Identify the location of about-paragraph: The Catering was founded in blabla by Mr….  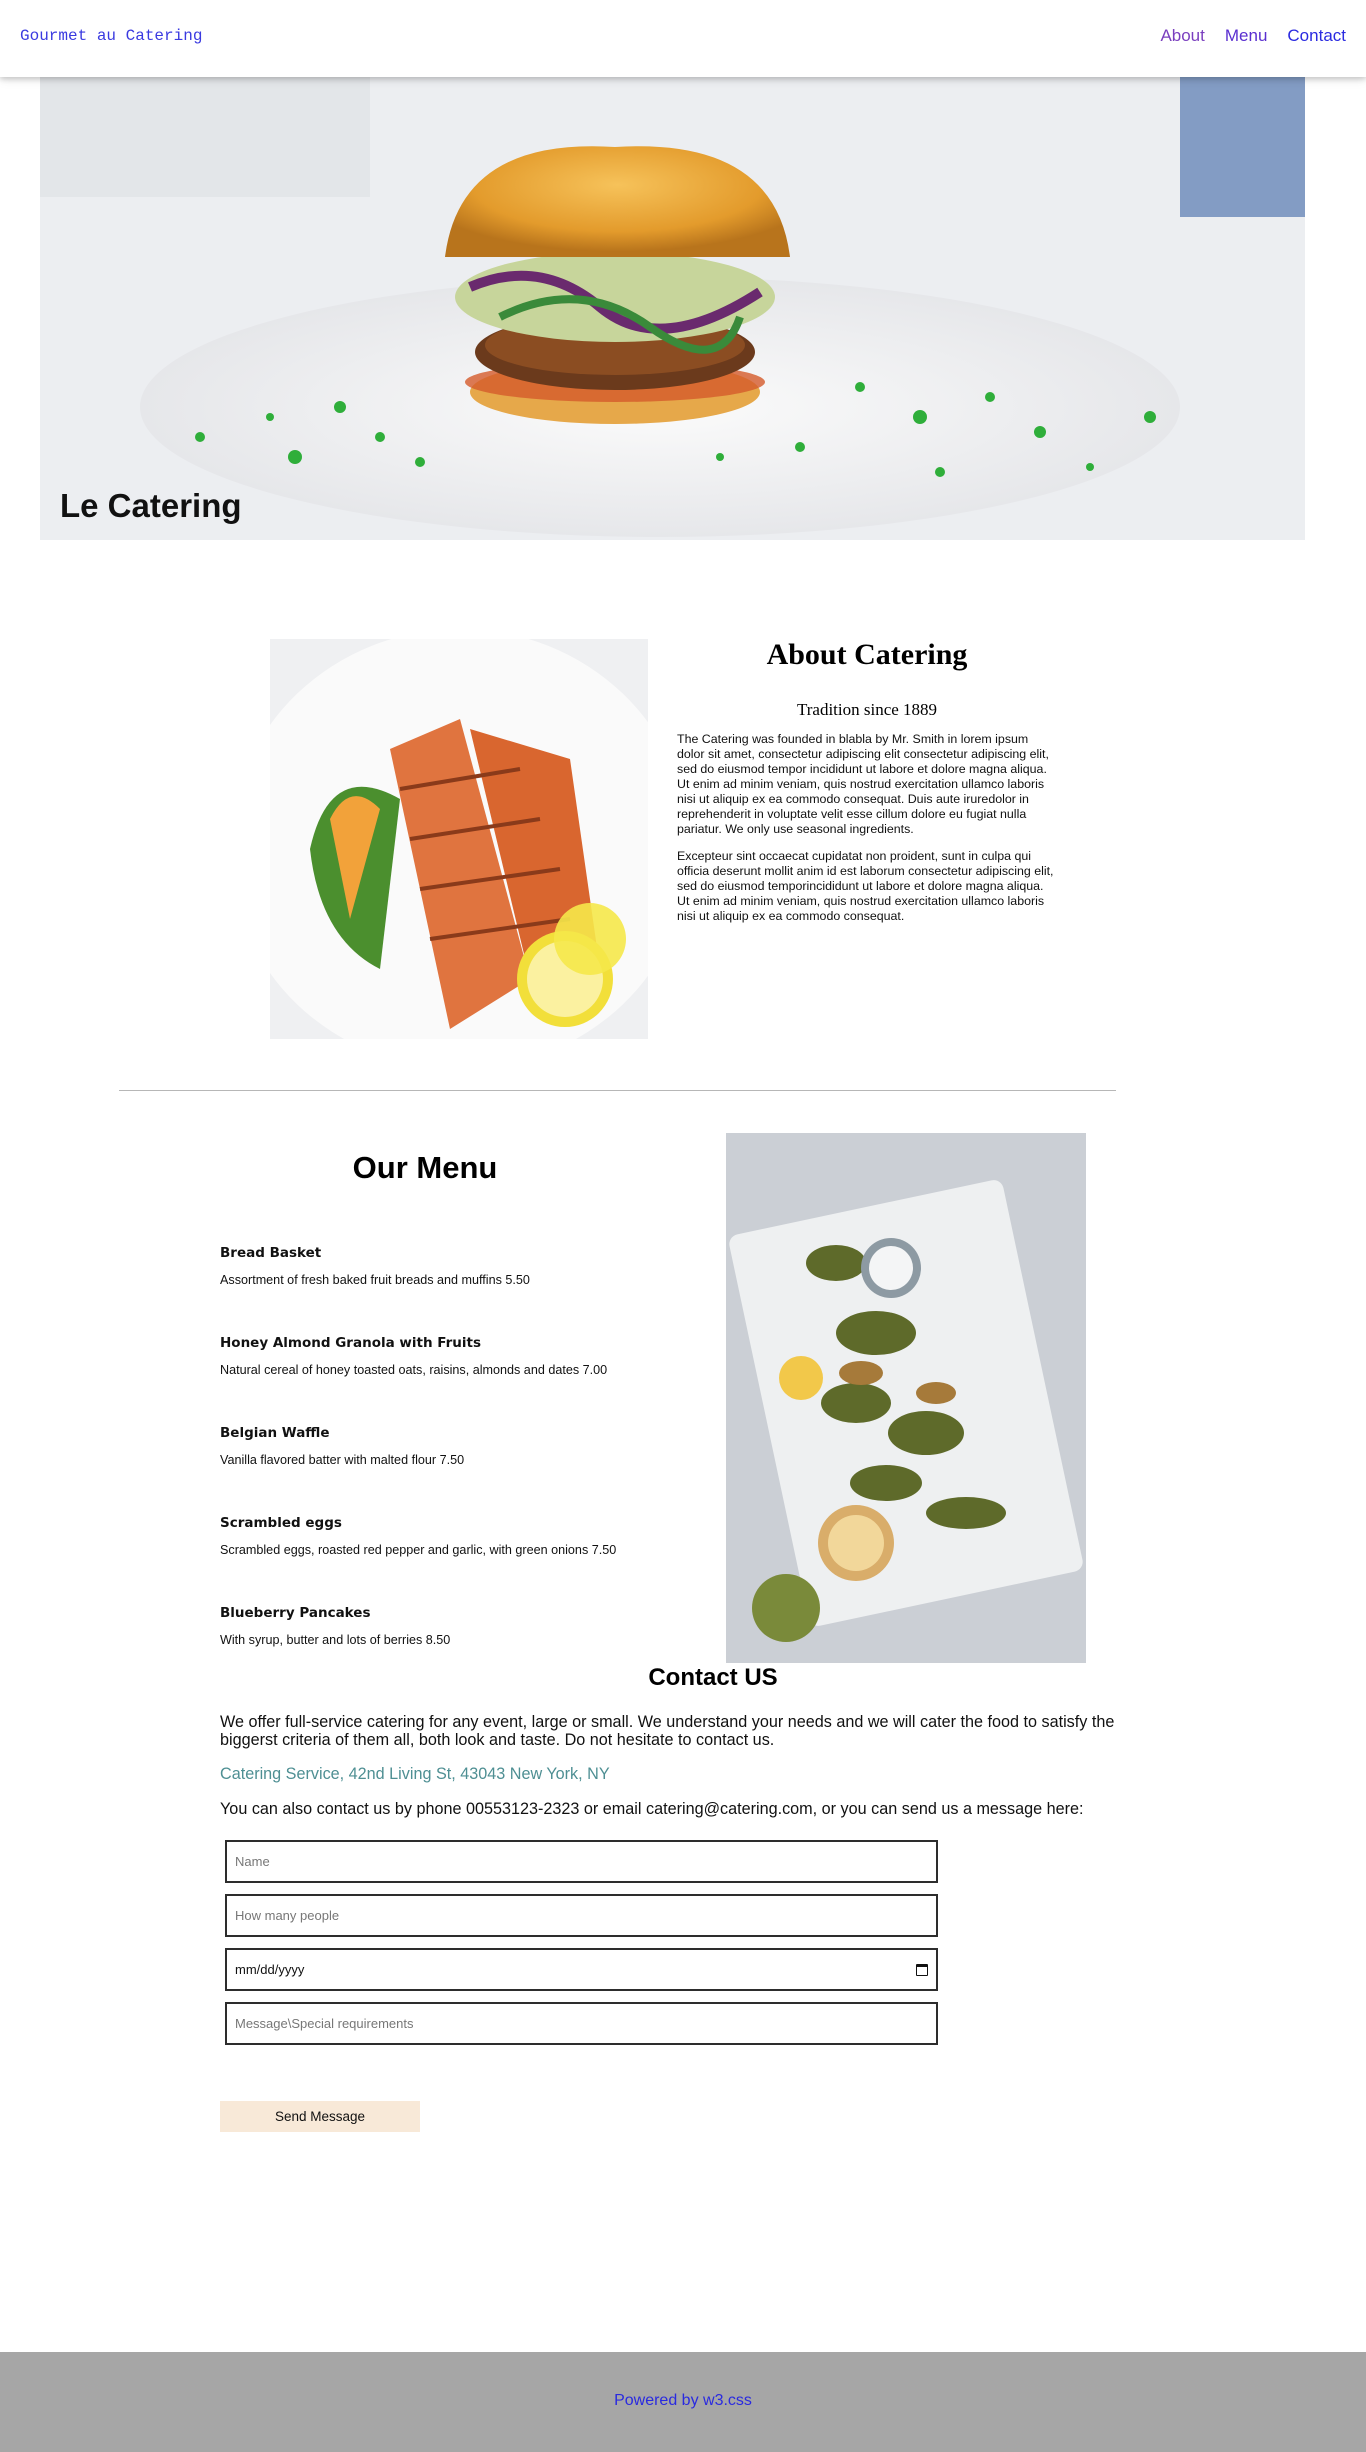
(863, 784).